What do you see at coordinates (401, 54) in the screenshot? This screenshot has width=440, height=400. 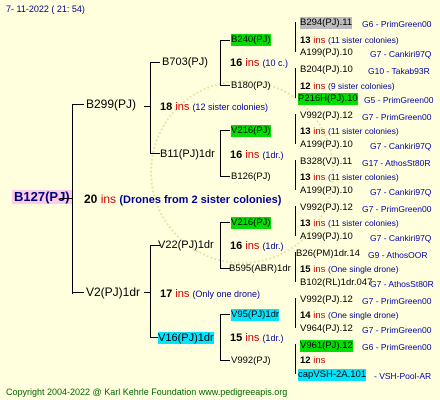 I see `g4-1-src: G7 - Cankiri97Q` at bounding box center [401, 54].